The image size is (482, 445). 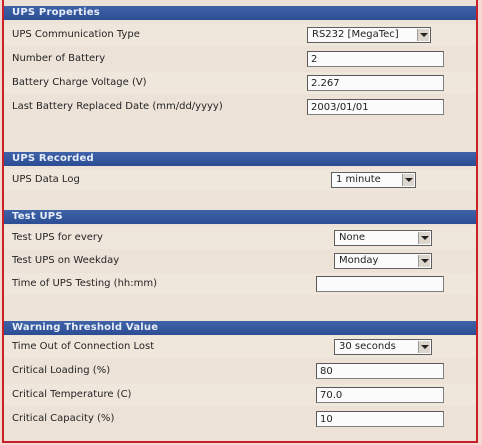 What do you see at coordinates (240, 395) in the screenshot?
I see `temperature-row: Critical Temperature (C) 70.0` at bounding box center [240, 395].